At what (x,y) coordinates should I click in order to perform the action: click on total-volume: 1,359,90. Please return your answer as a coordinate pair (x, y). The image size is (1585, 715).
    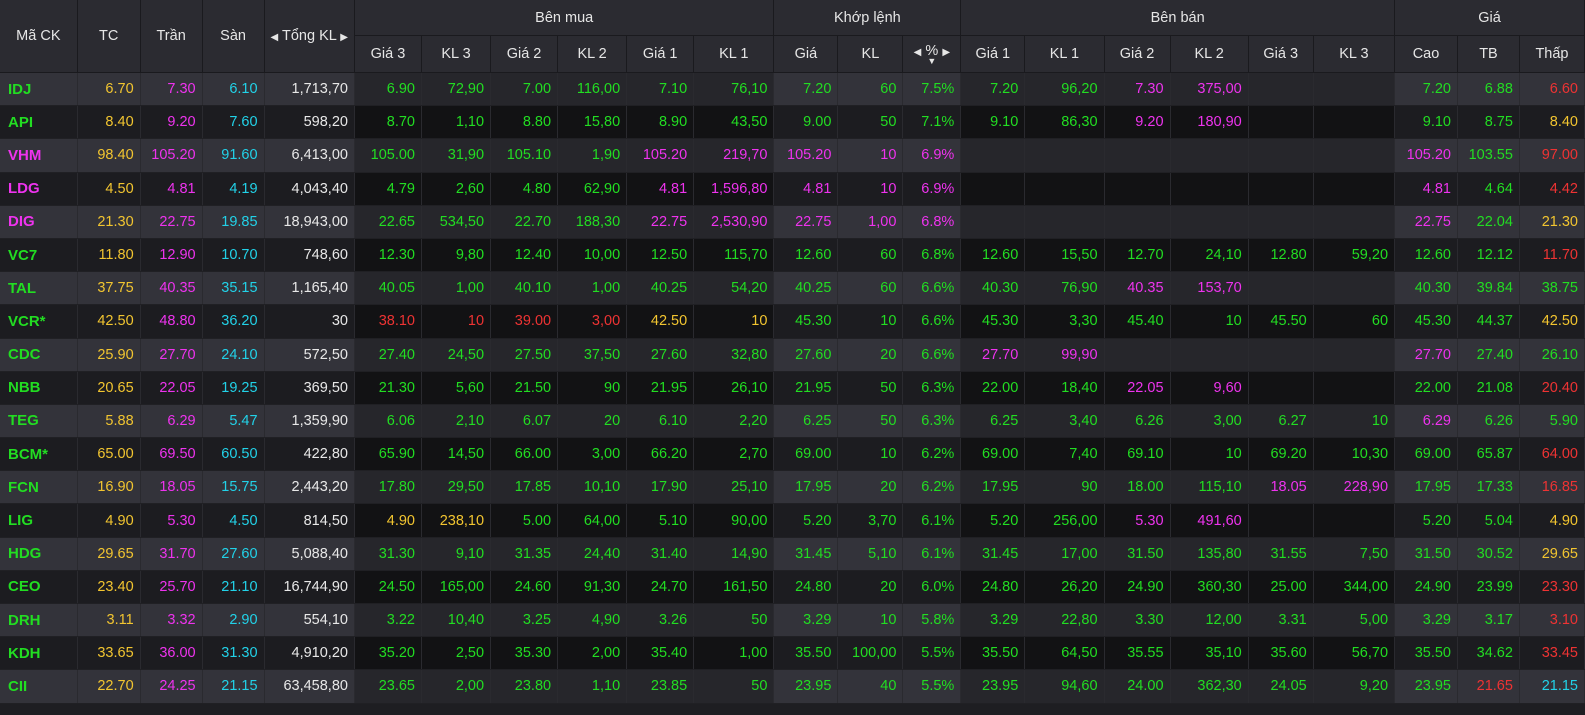
    Looking at the image, I should click on (309, 421).